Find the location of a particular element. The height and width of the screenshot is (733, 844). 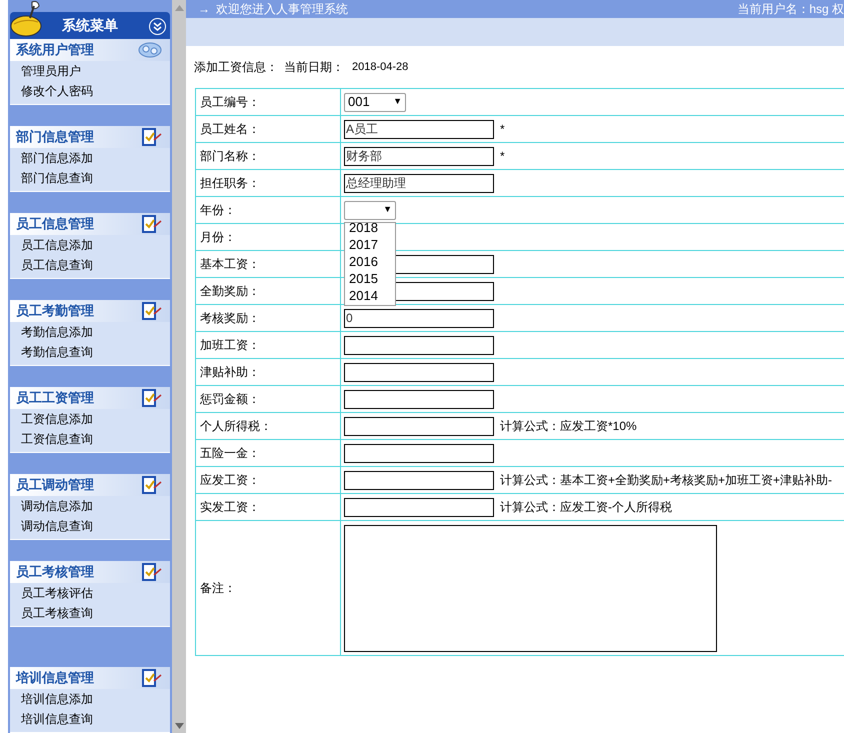

input-field: A员工 is located at coordinates (419, 129).